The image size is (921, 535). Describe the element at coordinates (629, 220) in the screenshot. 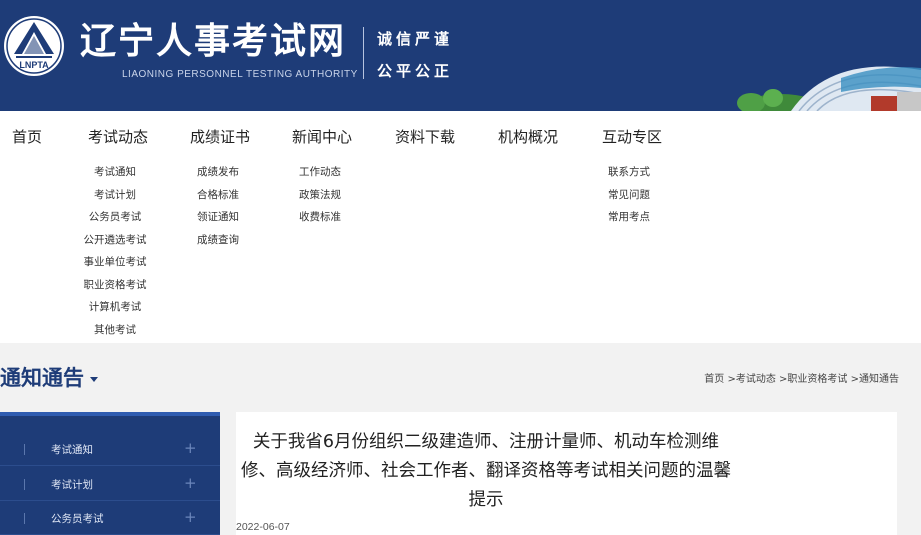

I see `submenu-item: 常用考点` at that location.